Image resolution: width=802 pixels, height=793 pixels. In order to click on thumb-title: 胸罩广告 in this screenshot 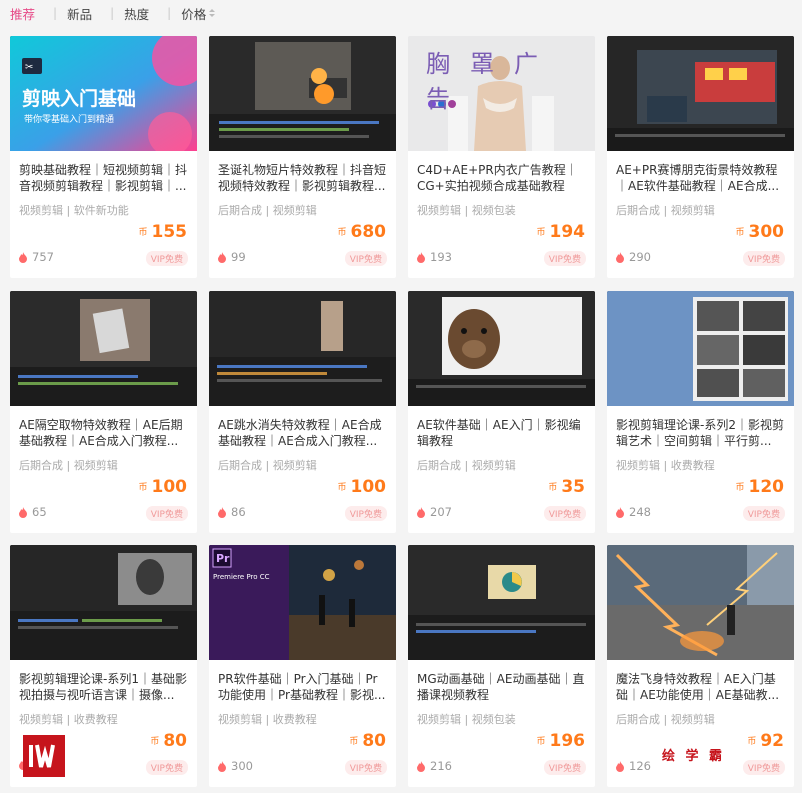, I will do `click(492, 81)`.